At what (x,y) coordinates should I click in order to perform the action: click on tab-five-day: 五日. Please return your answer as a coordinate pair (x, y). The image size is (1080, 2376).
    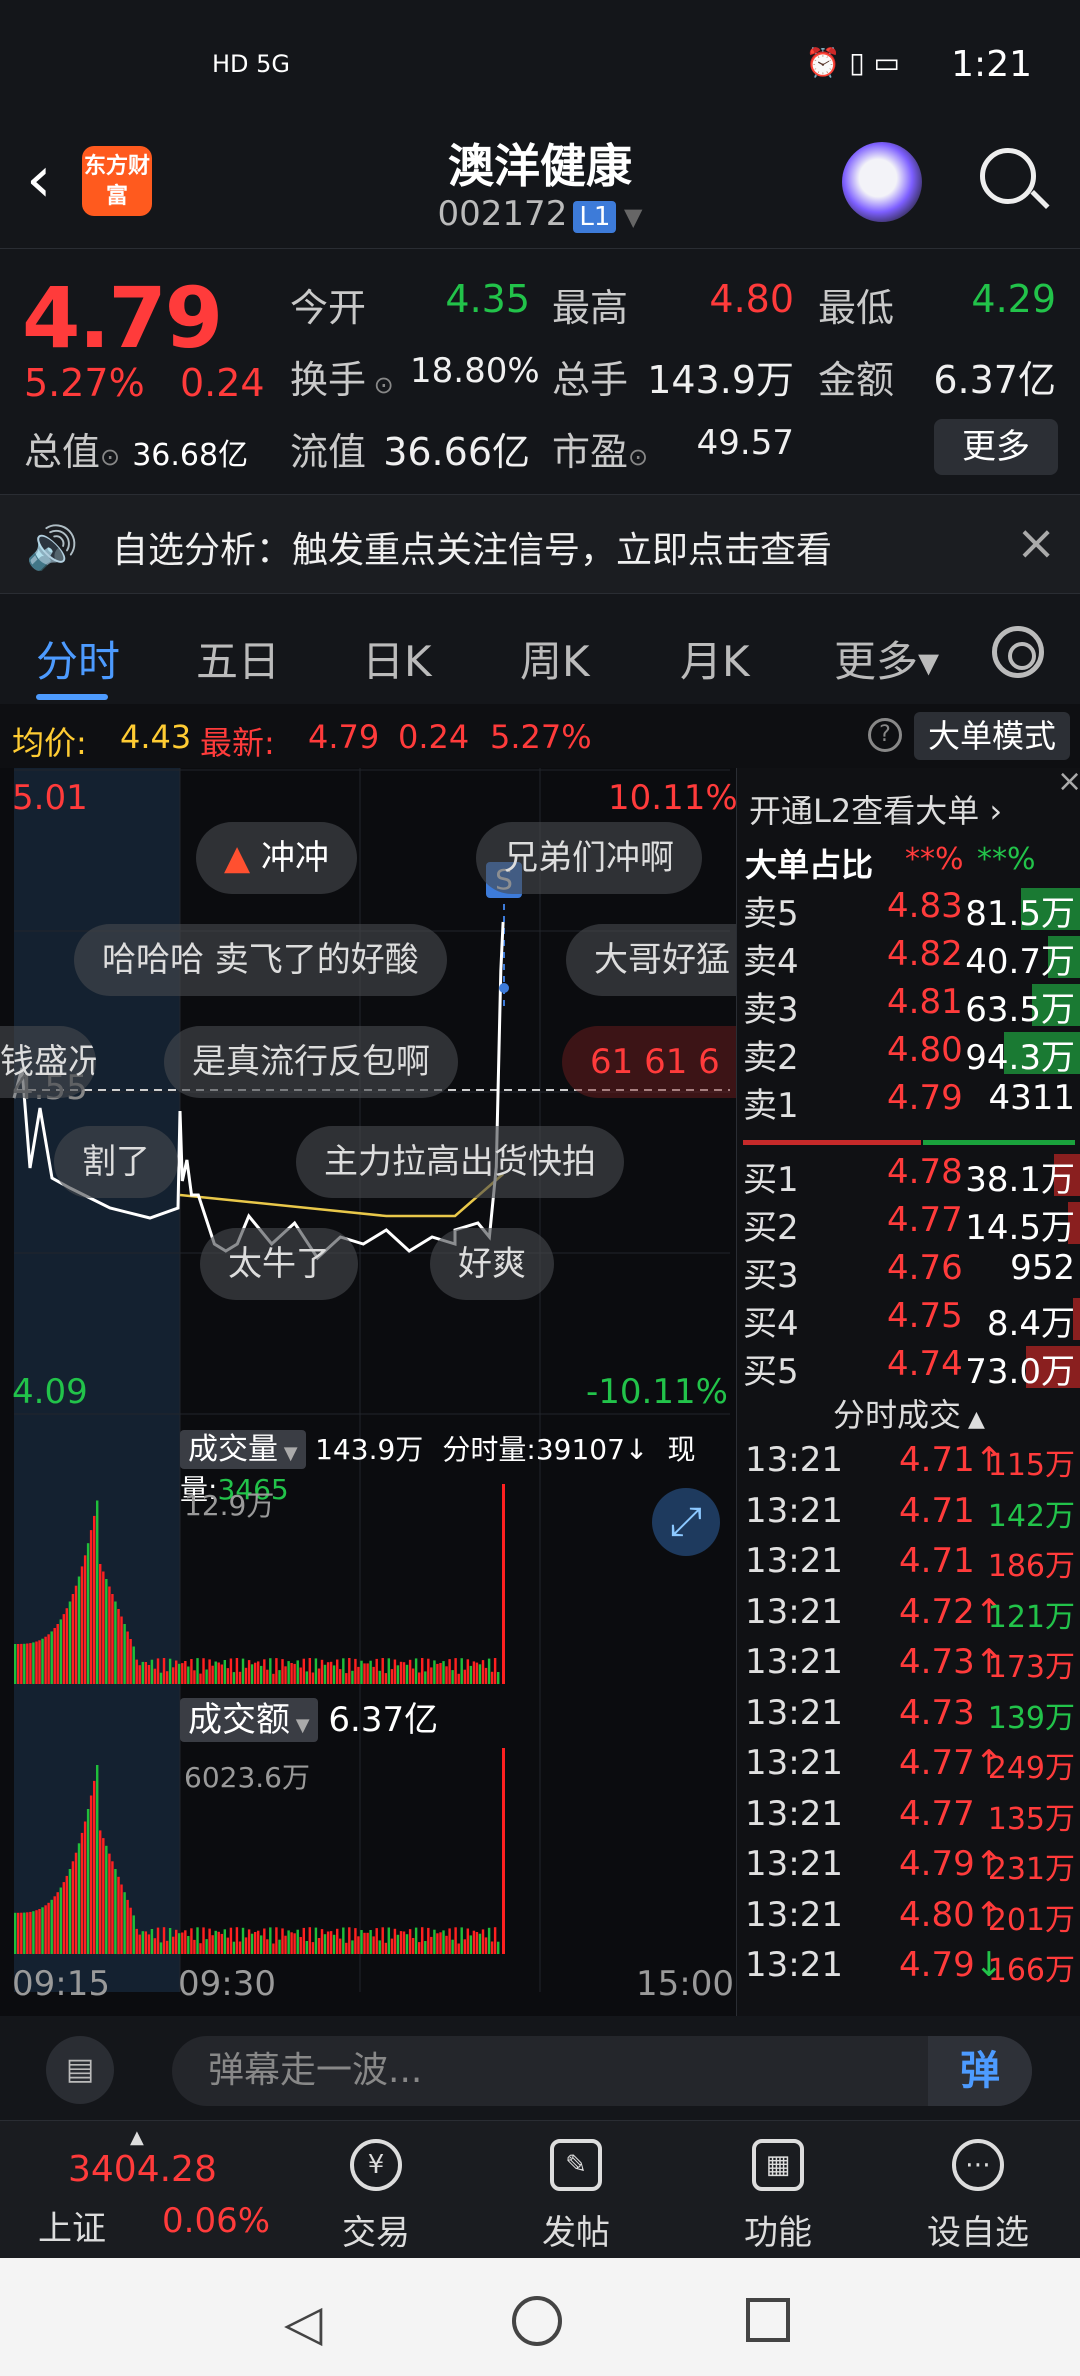
    Looking at the image, I should click on (238, 658).